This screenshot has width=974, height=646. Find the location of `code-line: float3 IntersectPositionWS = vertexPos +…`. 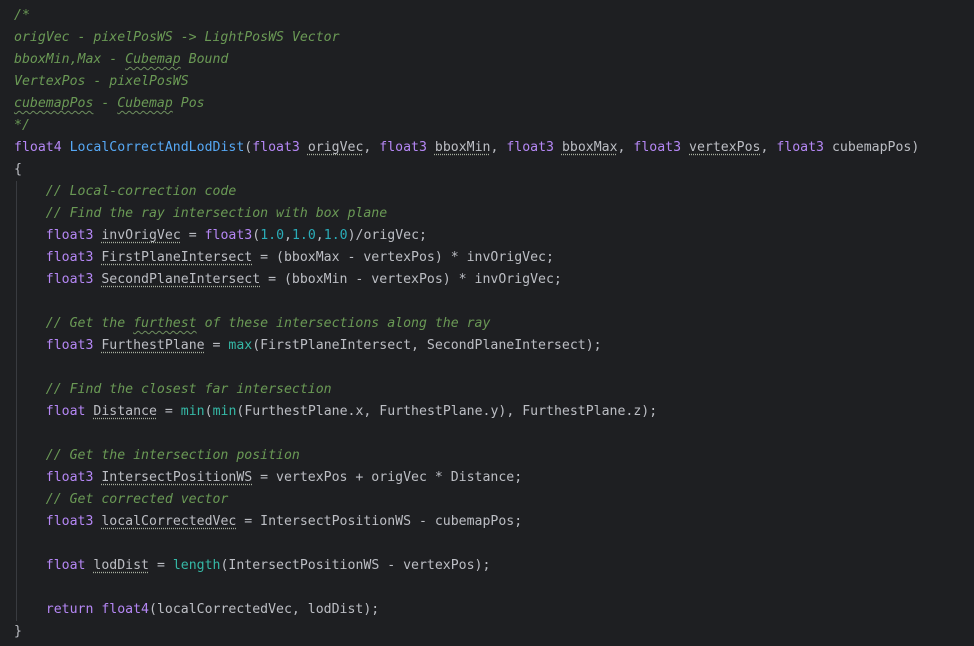

code-line: float3 IntersectPositionWS = vertexPos +… is located at coordinates (466, 478).